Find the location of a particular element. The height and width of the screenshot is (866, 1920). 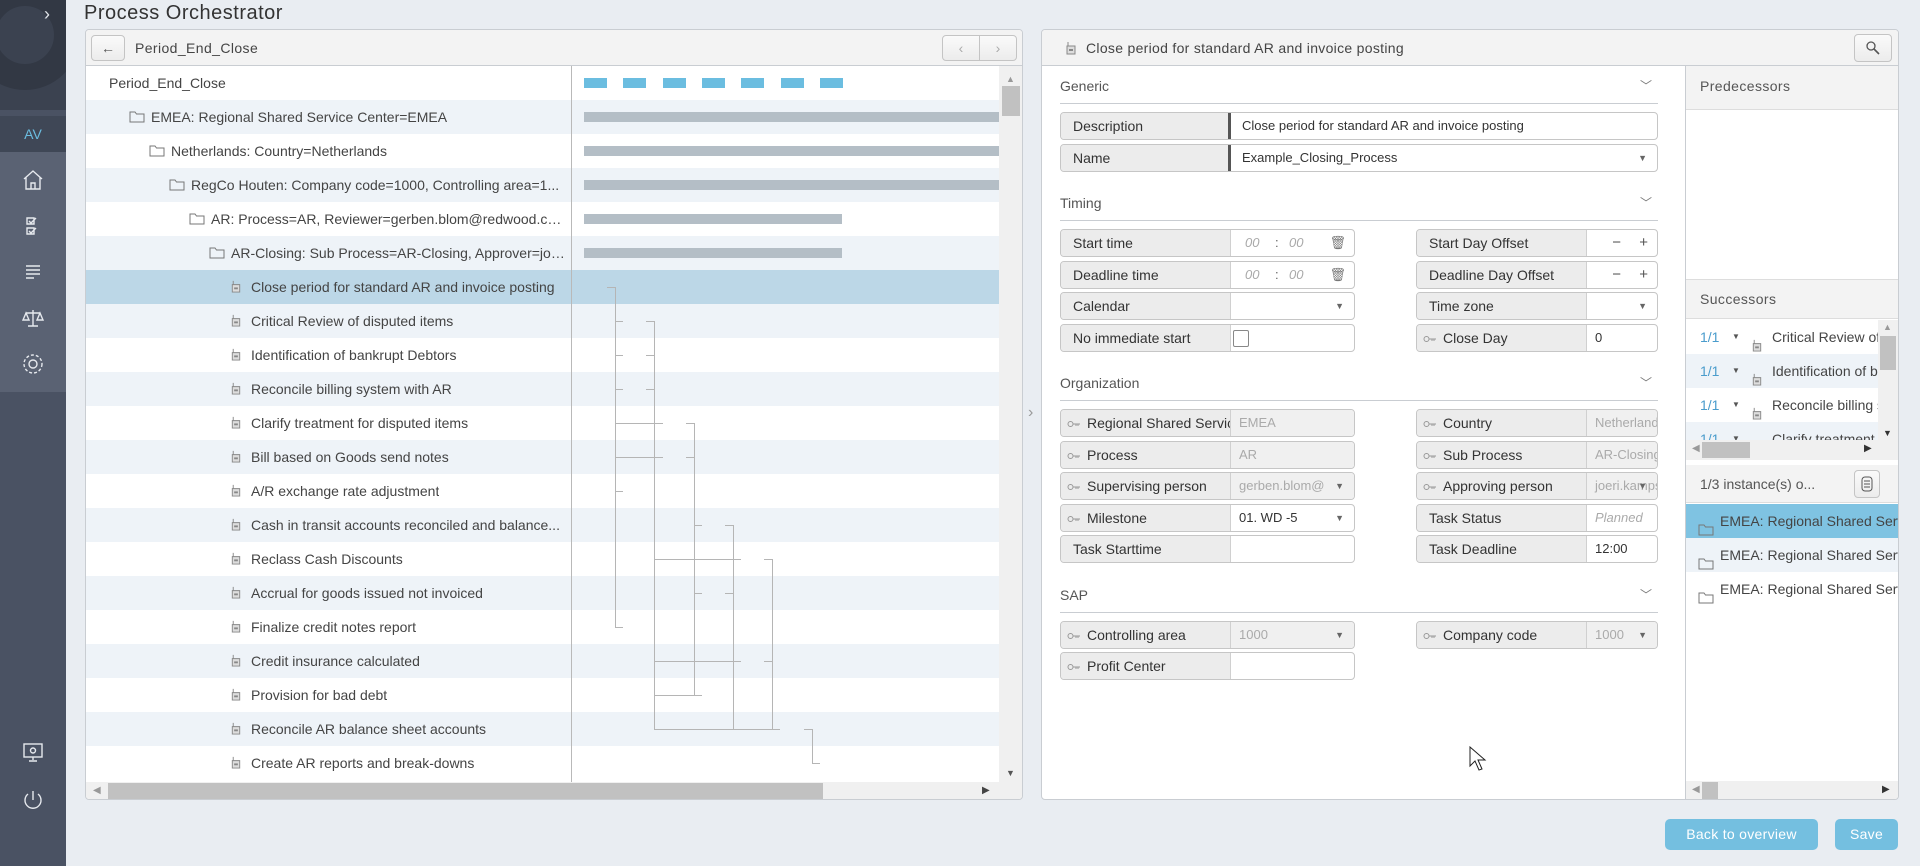

horizontal-scrollbar: ◀ ▶ is located at coordinates (554, 790).